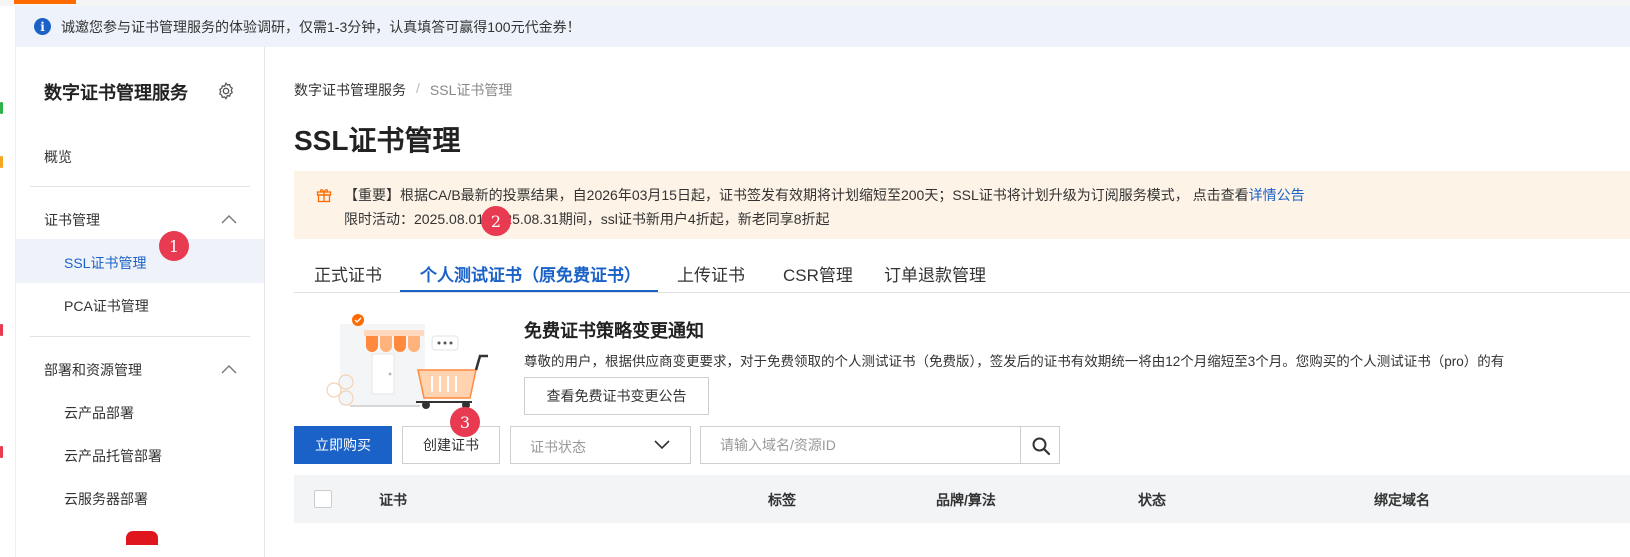 This screenshot has height=557, width=1630. What do you see at coordinates (1152, 500) in the screenshot?
I see `column-header-status: 状态` at bounding box center [1152, 500].